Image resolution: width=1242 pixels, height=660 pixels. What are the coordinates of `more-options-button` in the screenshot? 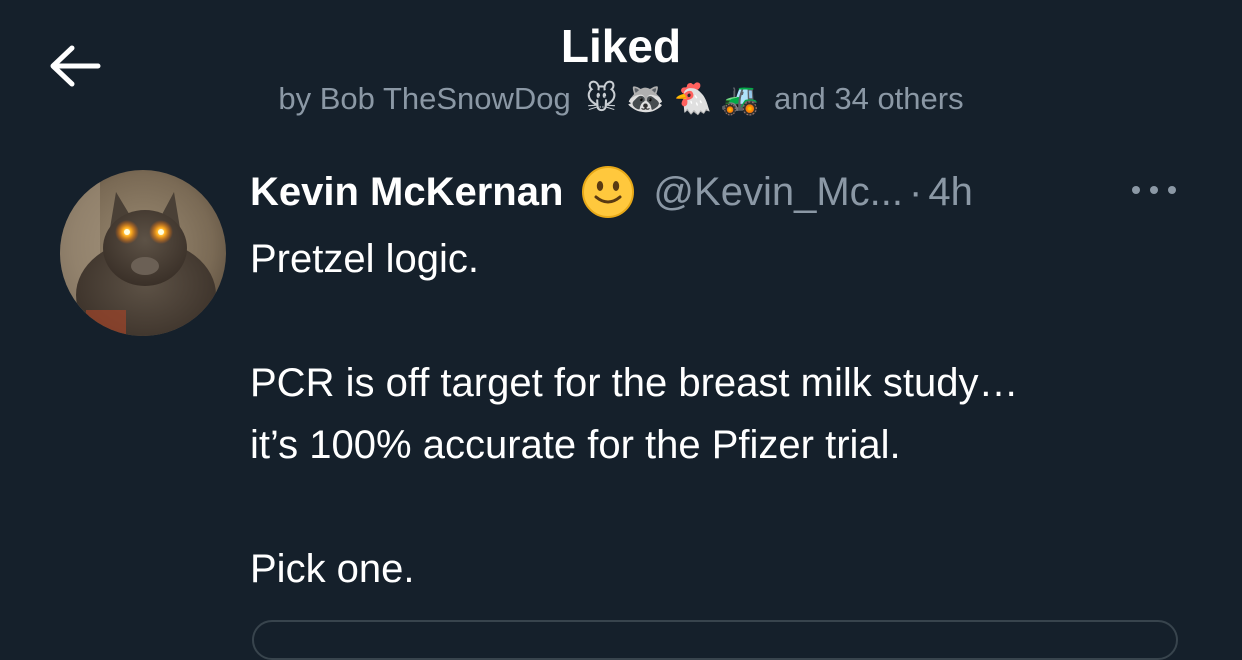 It's located at (1154, 190).